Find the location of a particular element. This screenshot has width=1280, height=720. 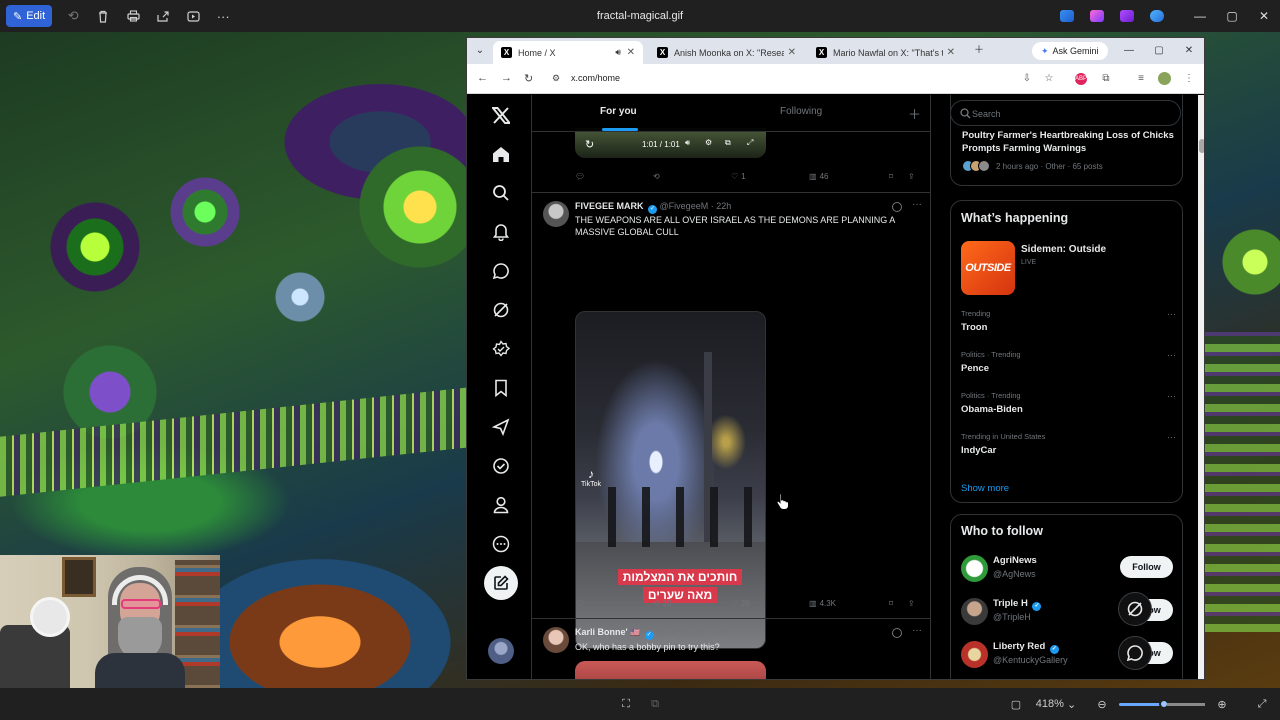

event-thumbnail: OUTSIDE is located at coordinates (988, 268).